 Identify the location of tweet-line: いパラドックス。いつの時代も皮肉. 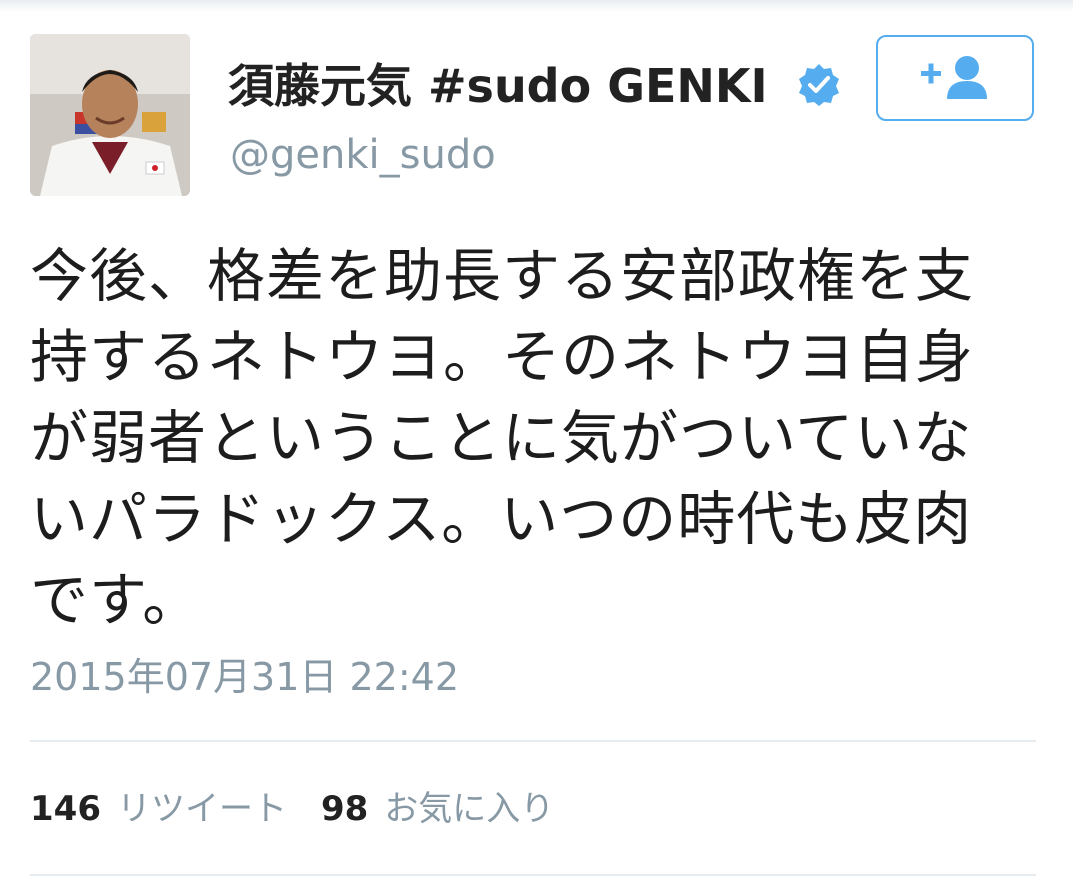
(501, 519).